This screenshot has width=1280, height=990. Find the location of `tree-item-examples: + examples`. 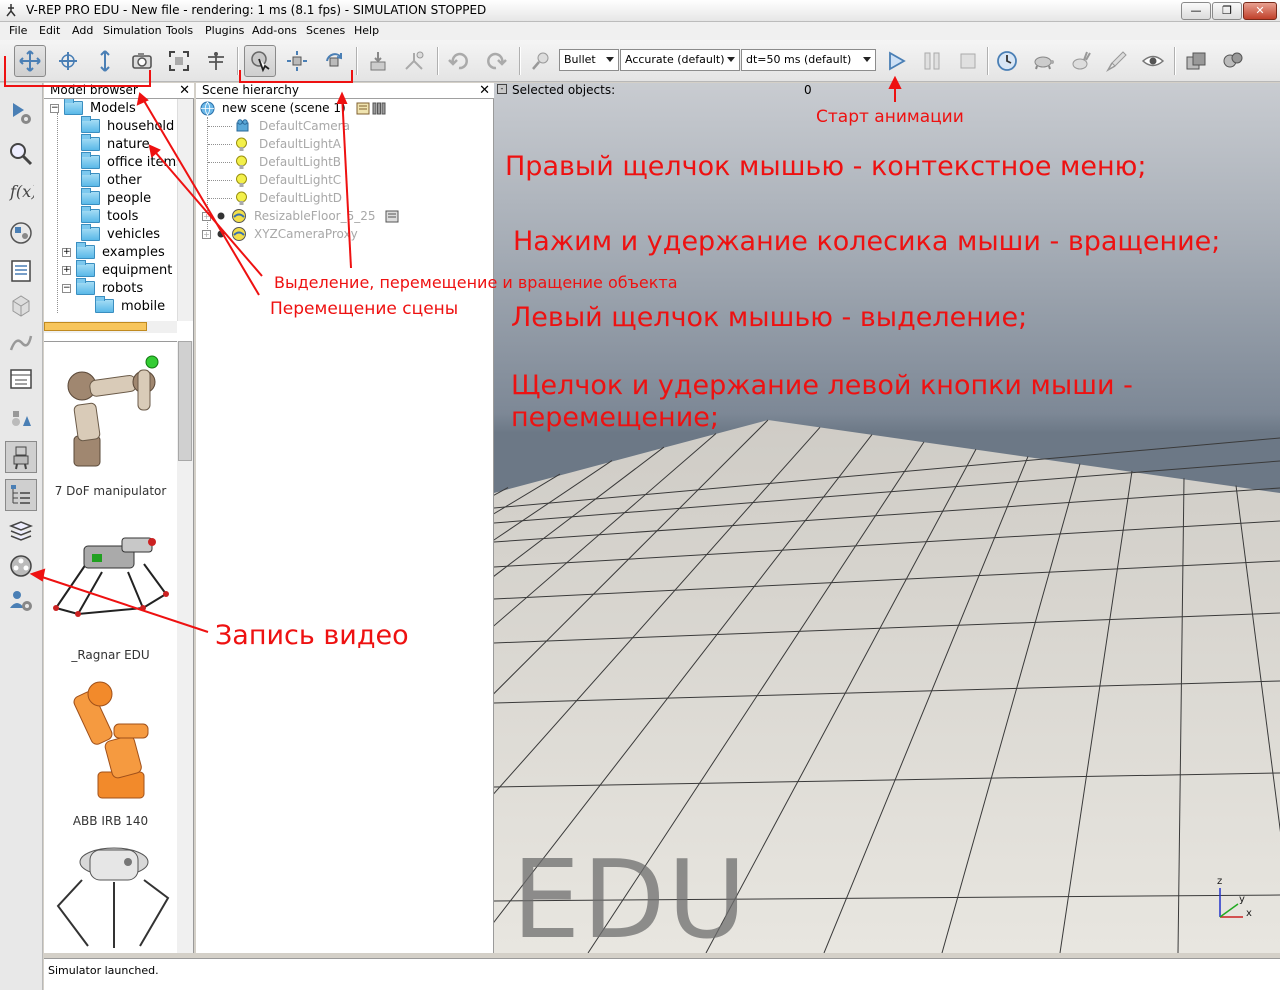

tree-item-examples: + examples is located at coordinates (113, 251).